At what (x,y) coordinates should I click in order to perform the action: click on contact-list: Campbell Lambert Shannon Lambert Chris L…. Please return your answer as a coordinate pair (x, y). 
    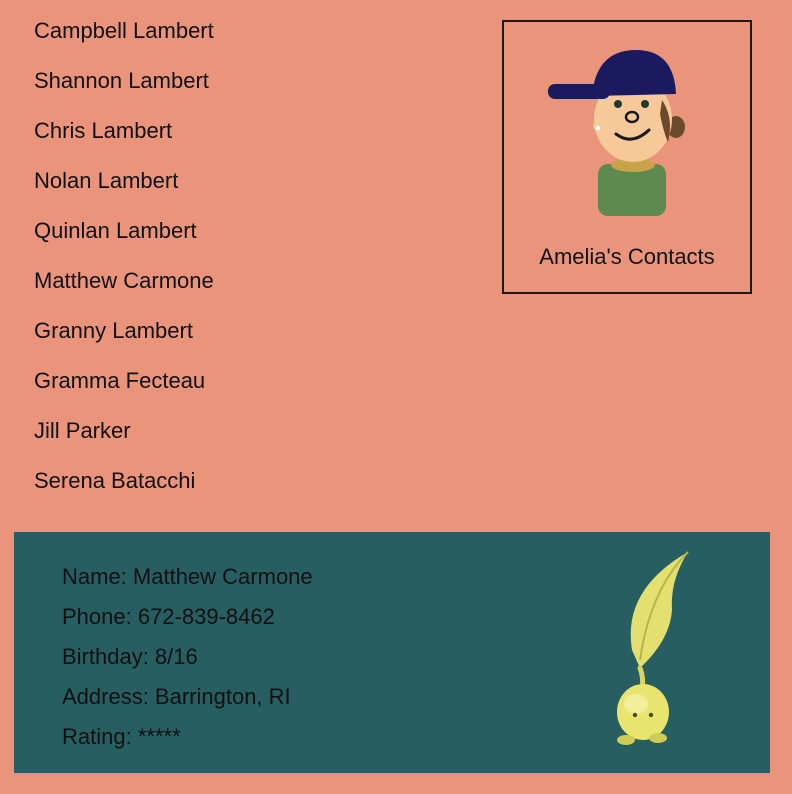
    Looking at the image, I should click on (124, 268).